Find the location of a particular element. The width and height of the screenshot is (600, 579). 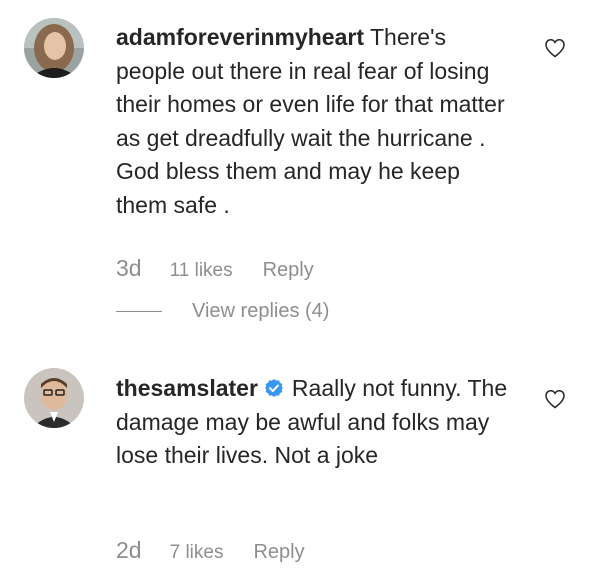

comment-username: thesamslater is located at coordinates (187, 388).